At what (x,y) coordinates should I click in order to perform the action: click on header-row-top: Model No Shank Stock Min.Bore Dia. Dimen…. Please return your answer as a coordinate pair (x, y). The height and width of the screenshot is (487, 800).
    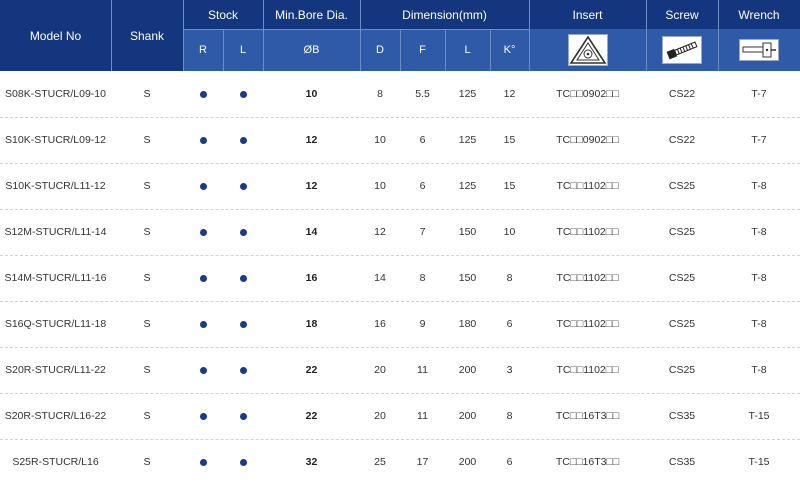
    Looking at the image, I should click on (400, 35).